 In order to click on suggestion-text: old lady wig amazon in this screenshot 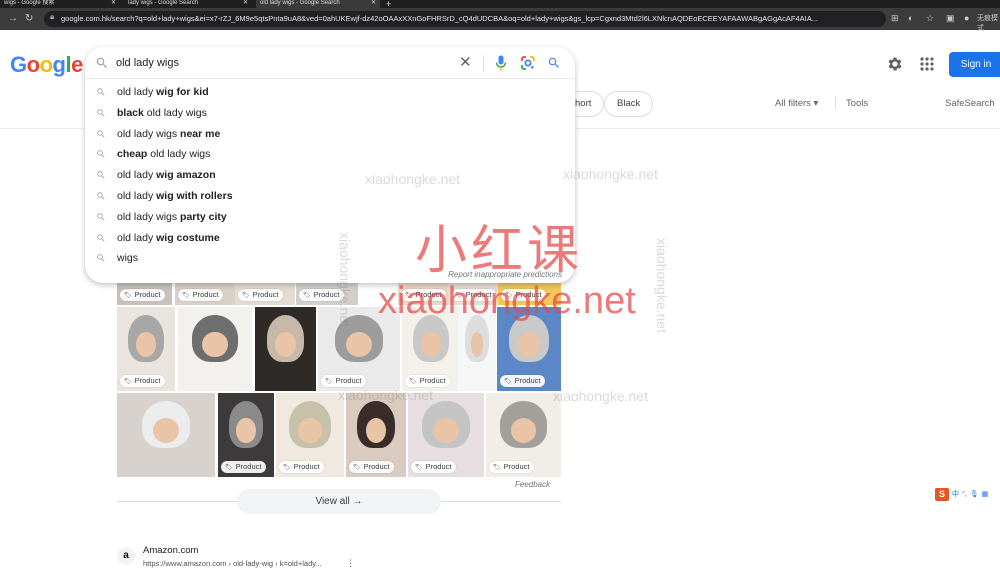, I will do `click(166, 175)`.